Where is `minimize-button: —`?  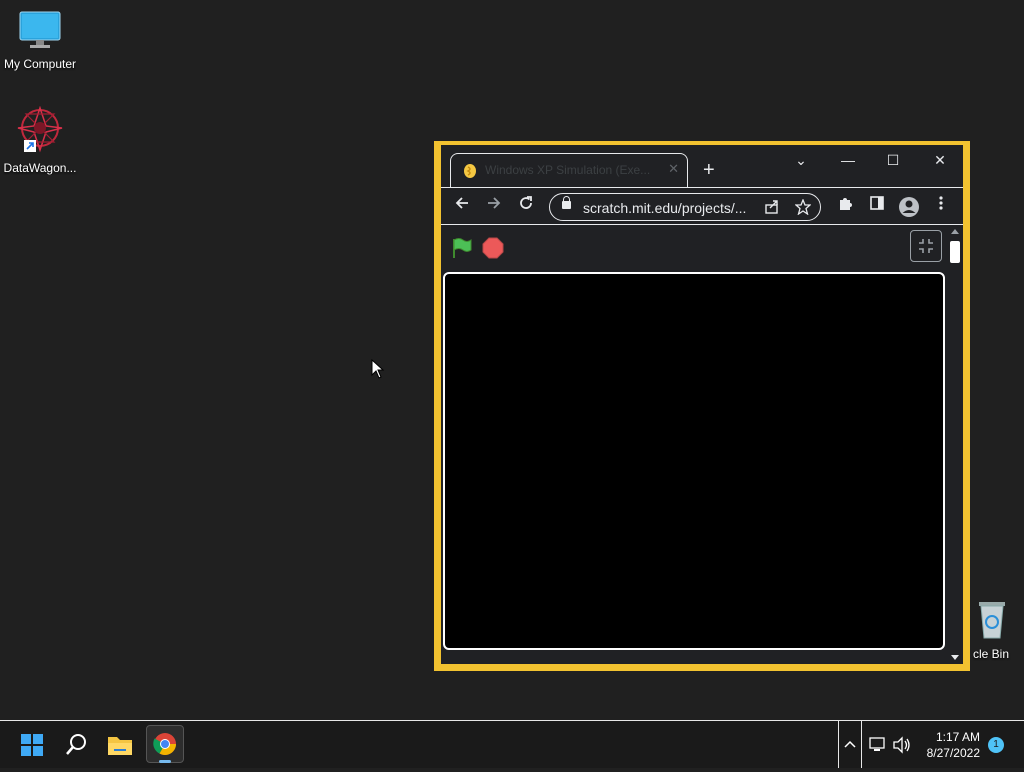 minimize-button: — is located at coordinates (848, 160).